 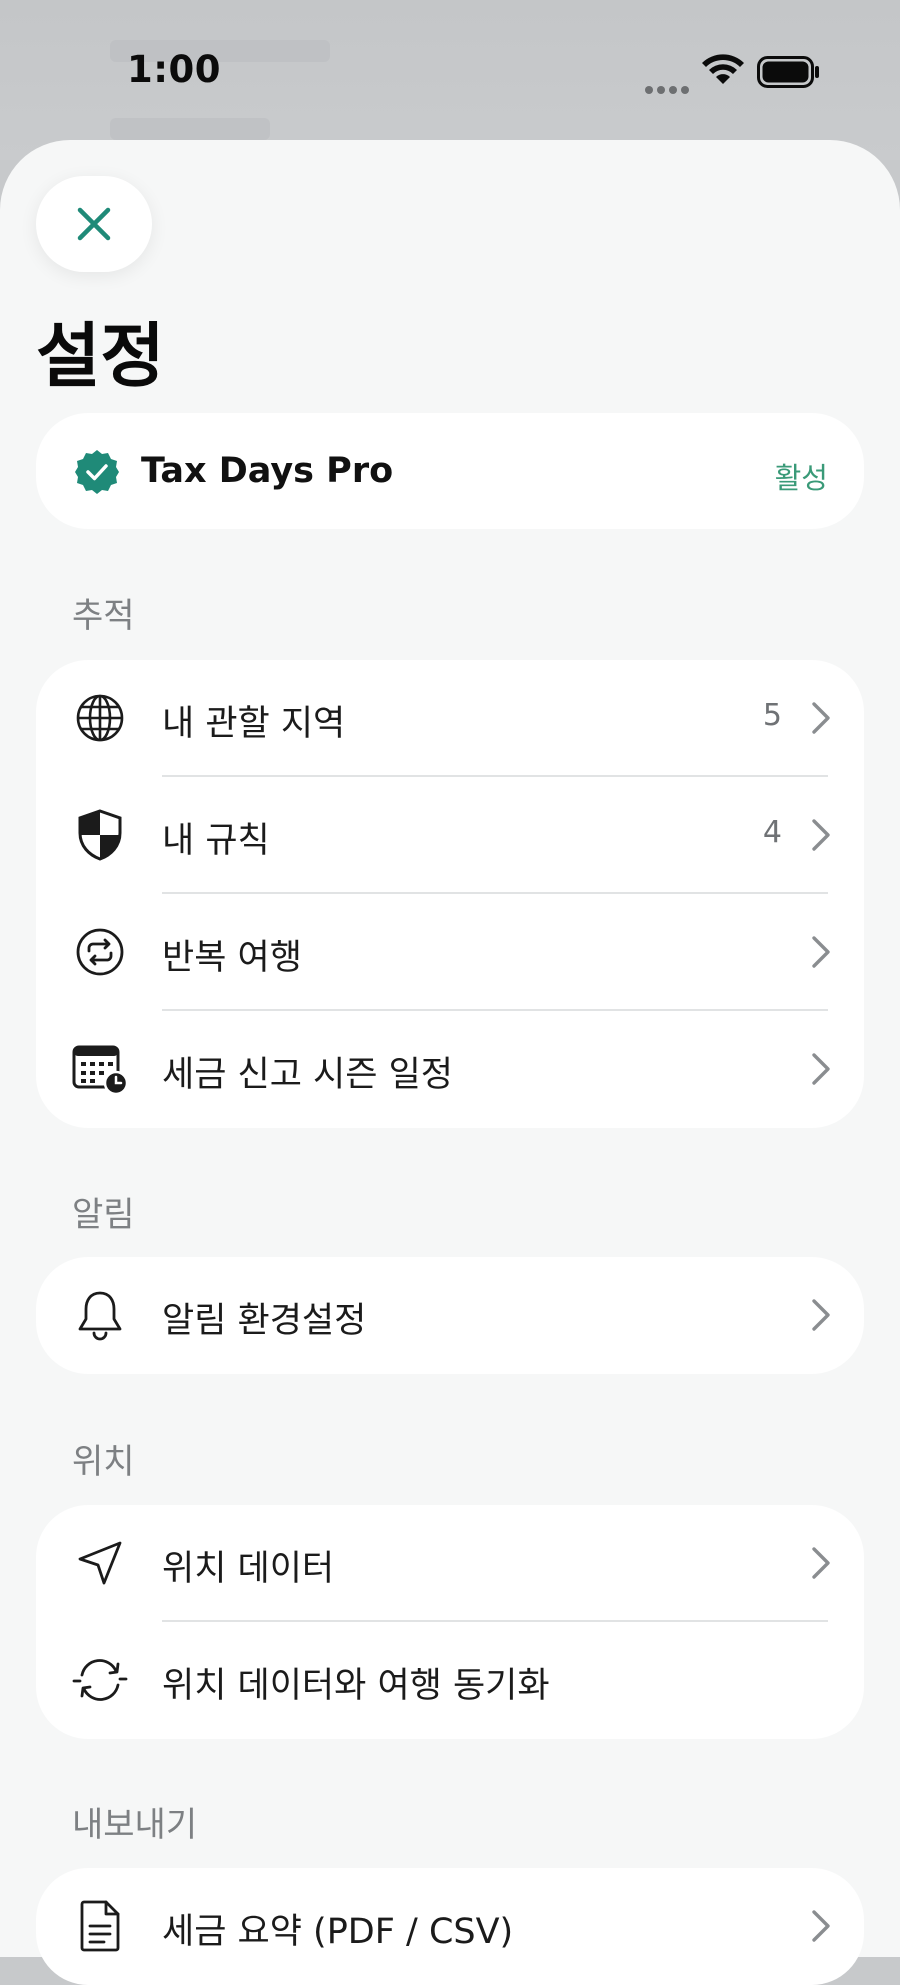 What do you see at coordinates (801, 478) in the screenshot?
I see `pro-status-badge: 활성` at bounding box center [801, 478].